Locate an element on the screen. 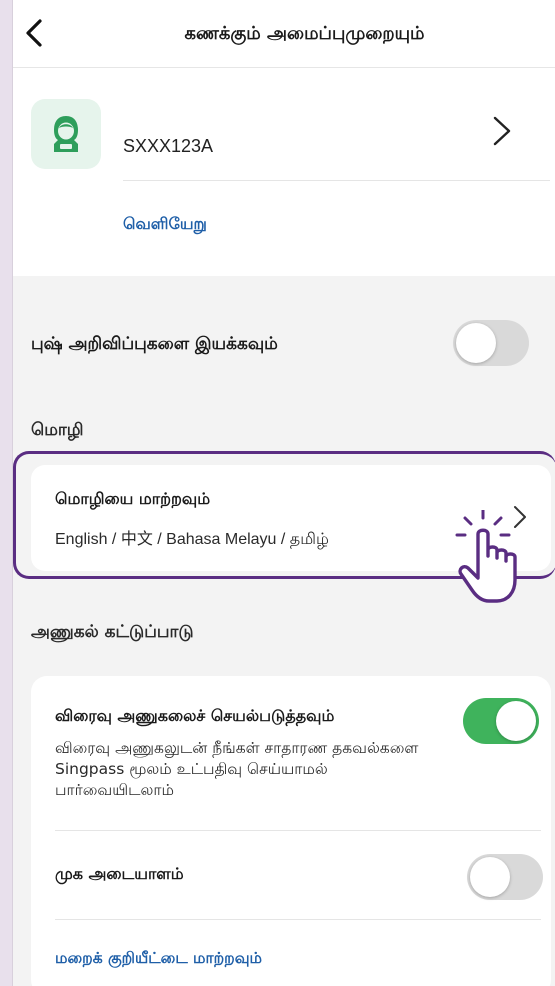  quick-access-toggle is located at coordinates (501, 721).